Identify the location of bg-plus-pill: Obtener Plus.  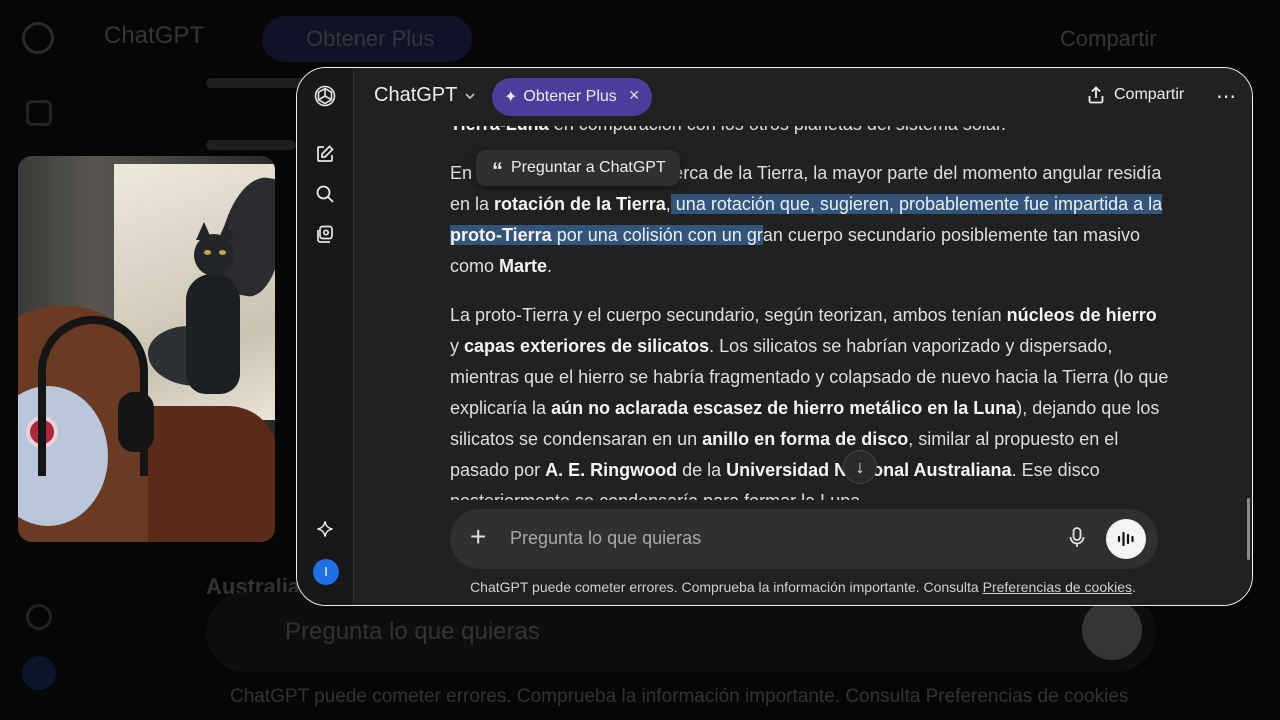
(367, 39).